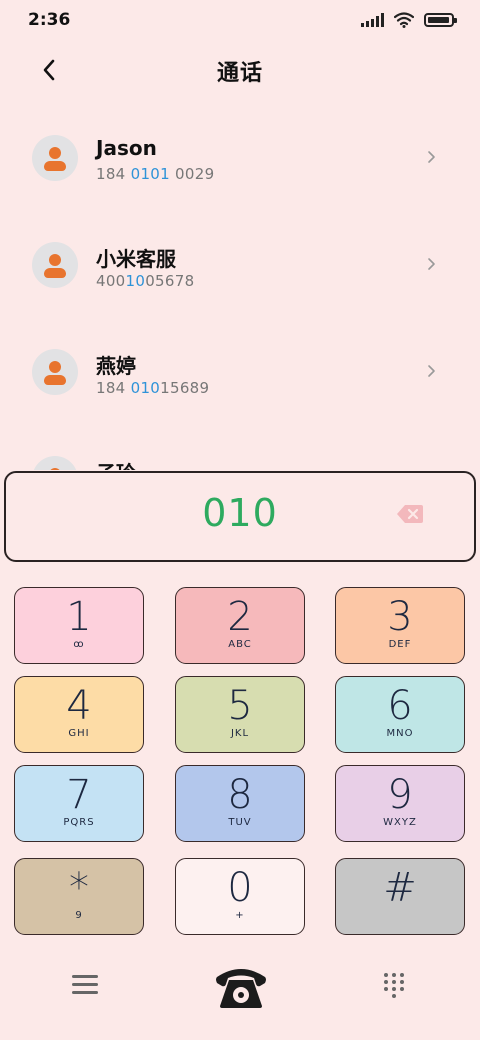 The height and width of the screenshot is (1040, 480). I want to click on key-letters: ꝏ, so click(79, 644).